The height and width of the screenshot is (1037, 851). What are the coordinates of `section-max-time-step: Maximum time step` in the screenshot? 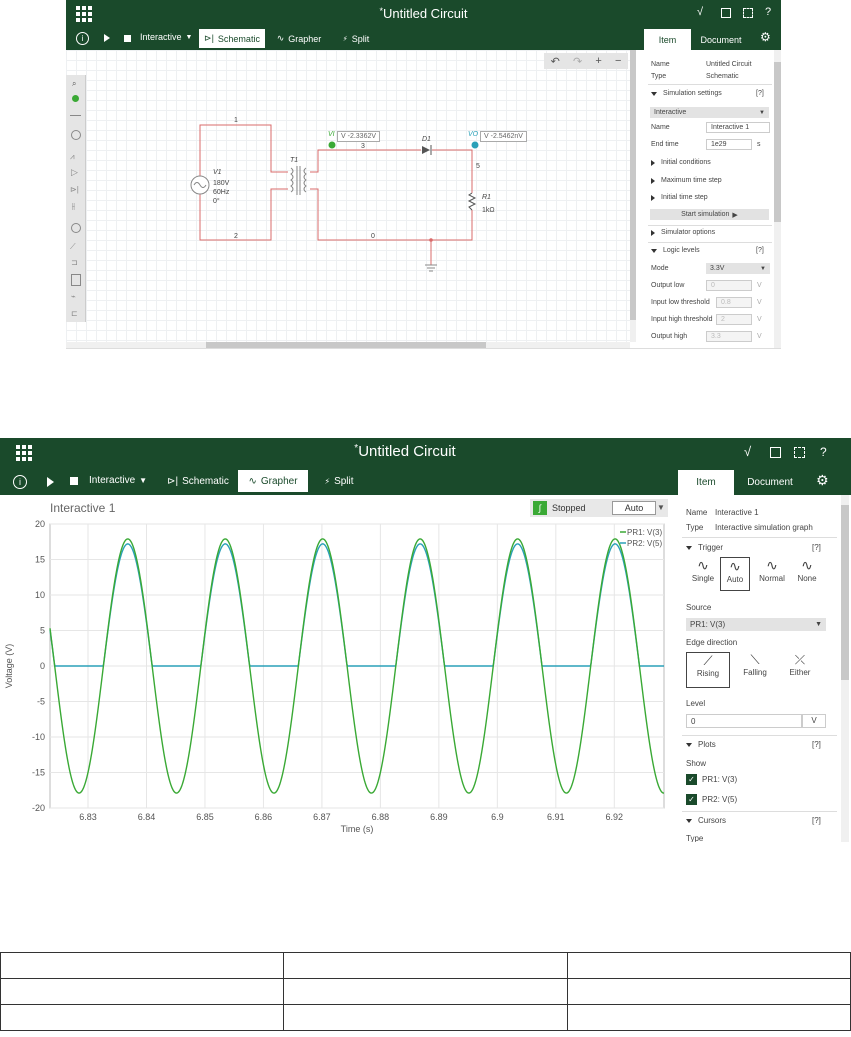 It's located at (686, 180).